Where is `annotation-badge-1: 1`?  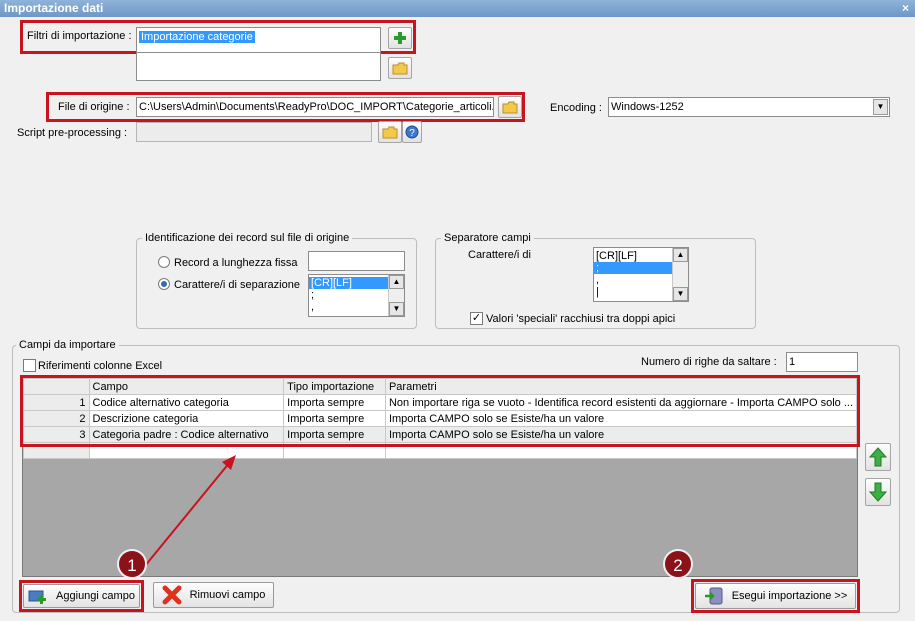
annotation-badge-1: 1 is located at coordinates (132, 564).